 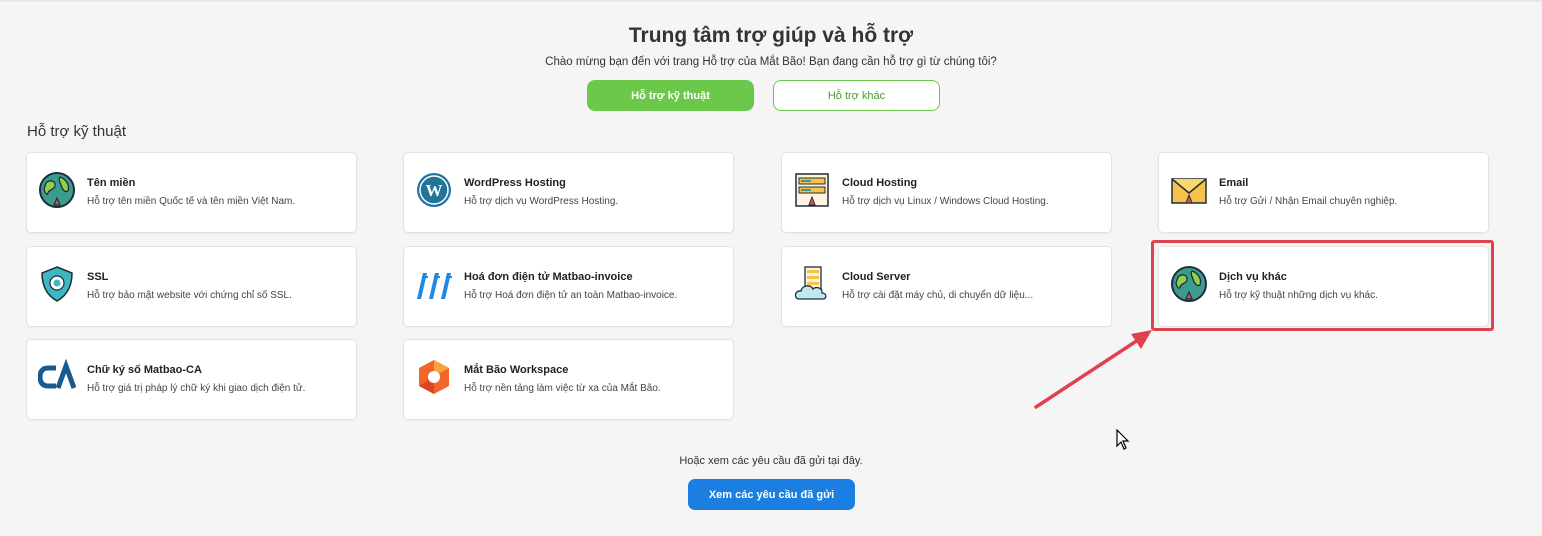 What do you see at coordinates (771, 494) in the screenshot?
I see `view-requests-button: Xem các yêu cầu đã gửi` at bounding box center [771, 494].